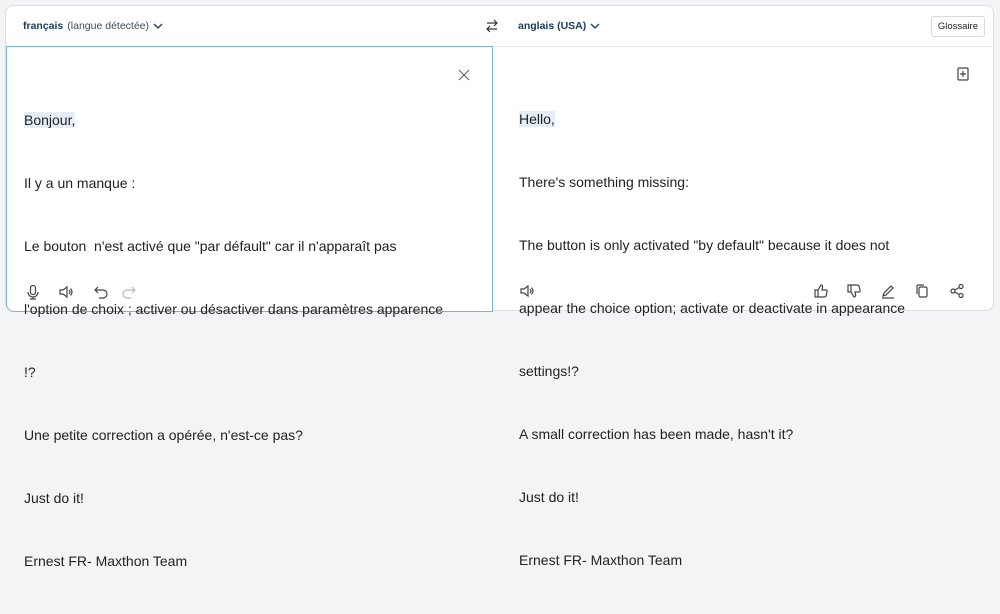 This screenshot has width=1000, height=614. I want to click on source-line: Bonjour,, so click(50, 120).